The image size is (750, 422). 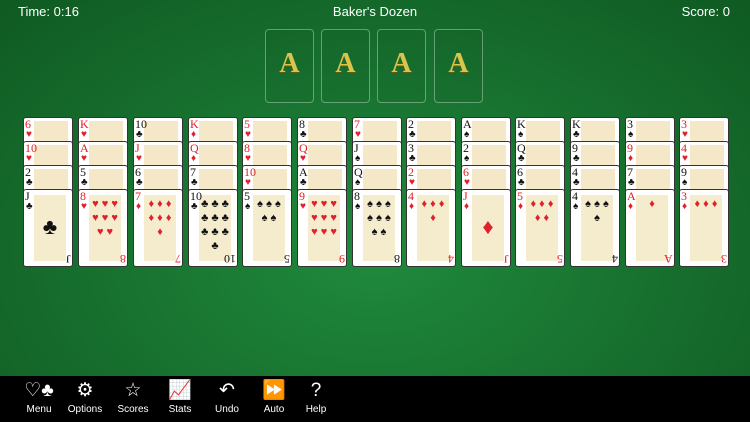 I want to click on tableau-column-9: A ♠ 2 ♠ 6 ♥ J ♦ ♦ J, so click(x=486, y=192).